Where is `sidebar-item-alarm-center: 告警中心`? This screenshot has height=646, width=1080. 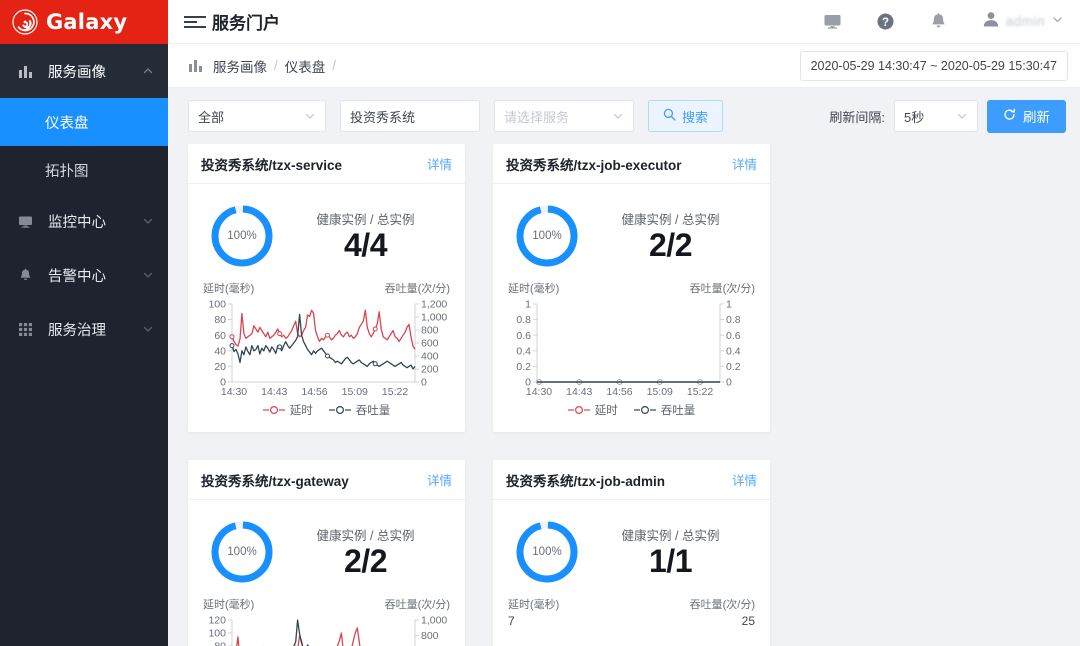
sidebar-item-alarm-center: 告警中心 is located at coordinates (84, 275).